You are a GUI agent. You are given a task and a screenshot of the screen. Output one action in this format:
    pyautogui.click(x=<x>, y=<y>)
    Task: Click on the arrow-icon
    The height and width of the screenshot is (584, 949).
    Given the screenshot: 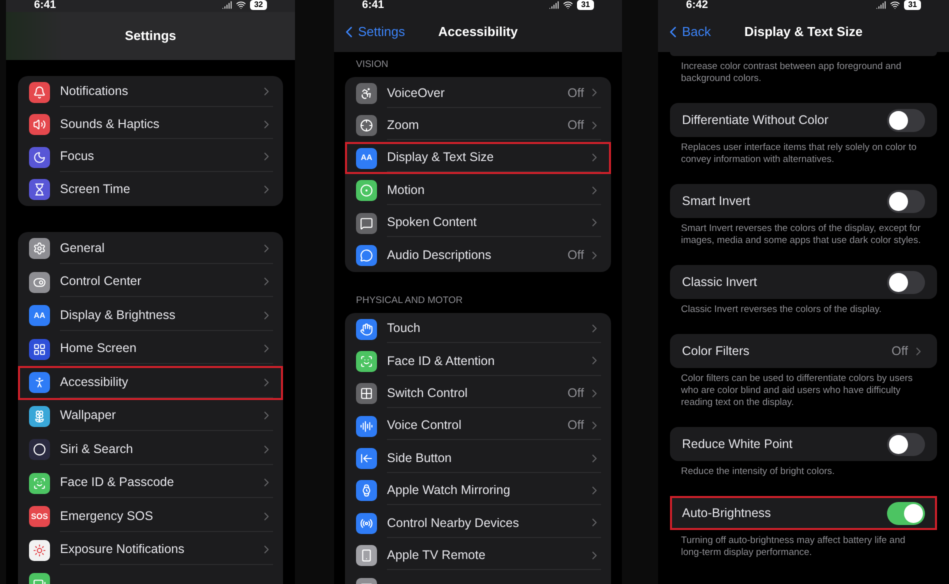 What is the action you would take?
    pyautogui.click(x=366, y=459)
    